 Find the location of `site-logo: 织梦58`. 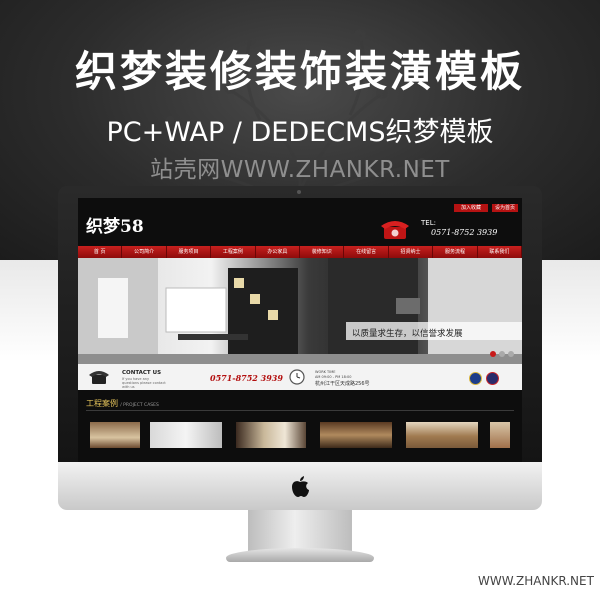

site-logo: 织梦58 is located at coordinates (115, 224).